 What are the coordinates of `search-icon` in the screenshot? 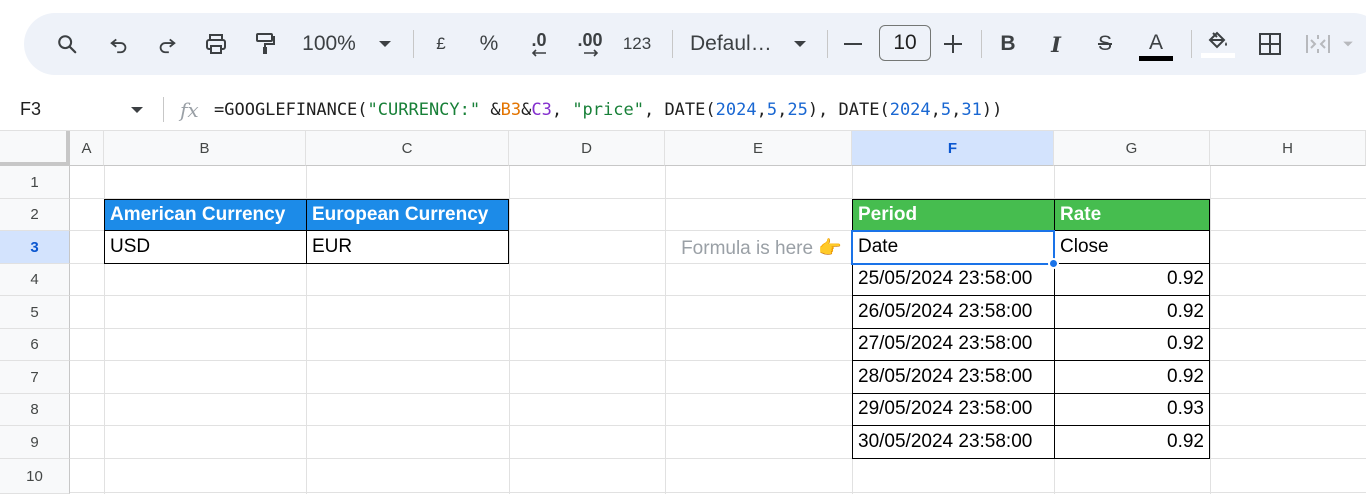 It's located at (67, 44).